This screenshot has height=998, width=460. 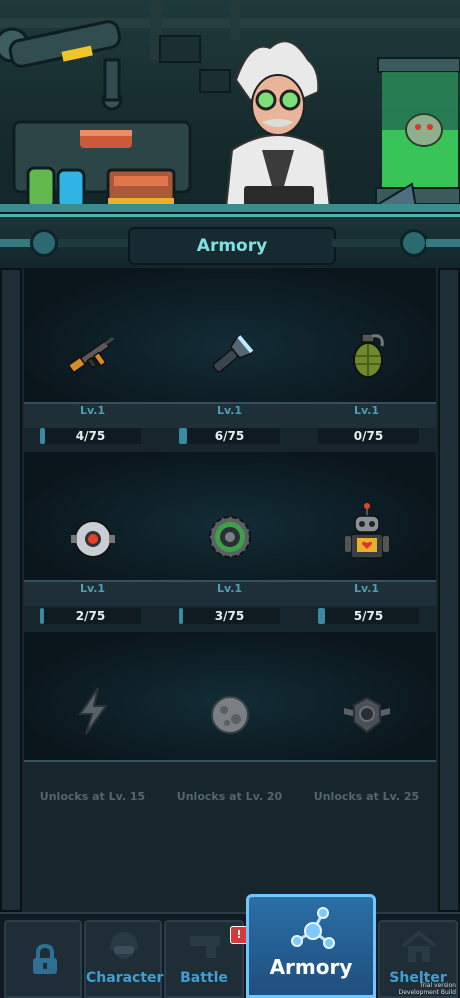 What do you see at coordinates (92, 796) in the screenshot?
I see `unlock-requirement: Unlocks at Lv. 15` at bounding box center [92, 796].